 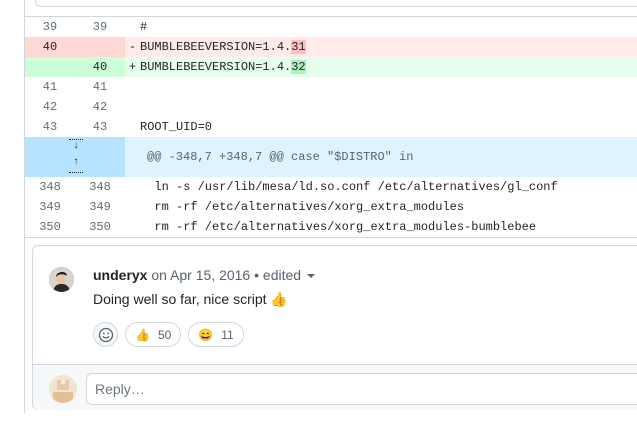 What do you see at coordinates (100, 47) in the screenshot?
I see `new-line-number` at bounding box center [100, 47].